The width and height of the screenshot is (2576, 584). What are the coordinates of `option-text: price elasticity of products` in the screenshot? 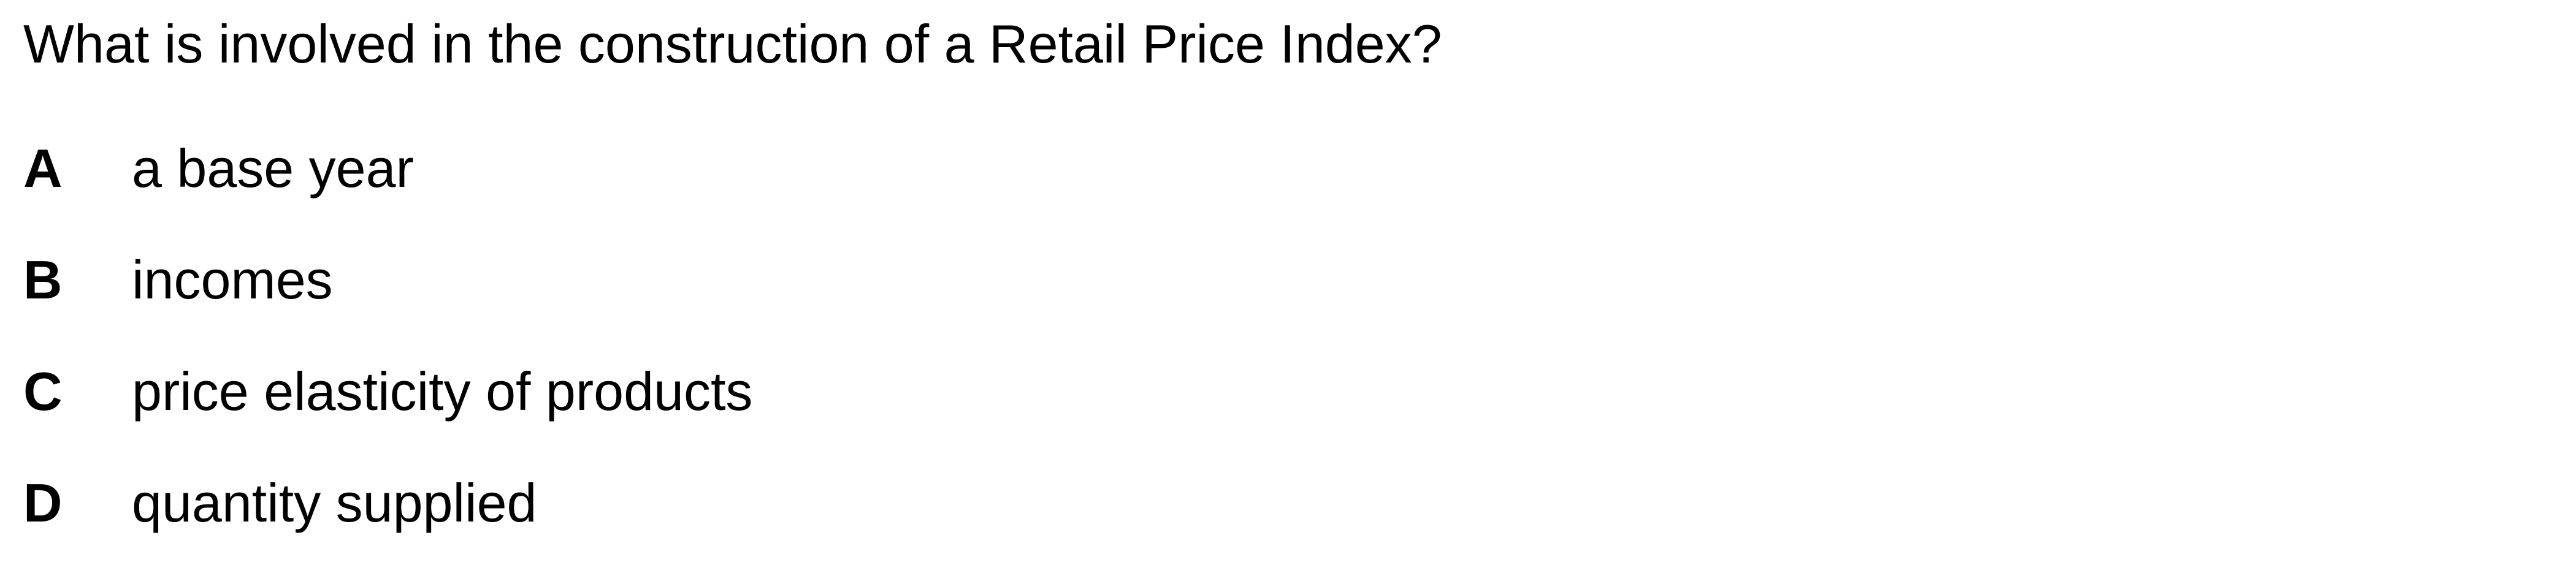 It's located at (442, 391).